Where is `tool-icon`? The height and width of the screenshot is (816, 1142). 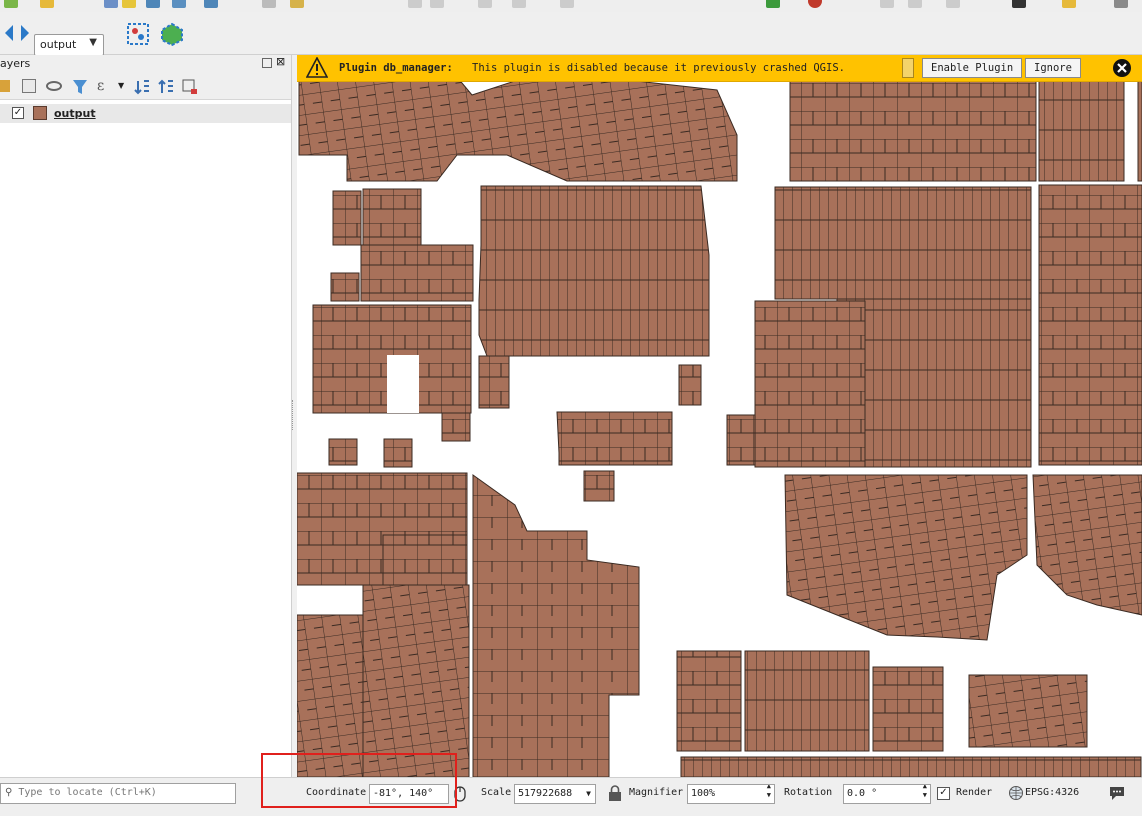 tool-icon is located at coordinates (887, 4).